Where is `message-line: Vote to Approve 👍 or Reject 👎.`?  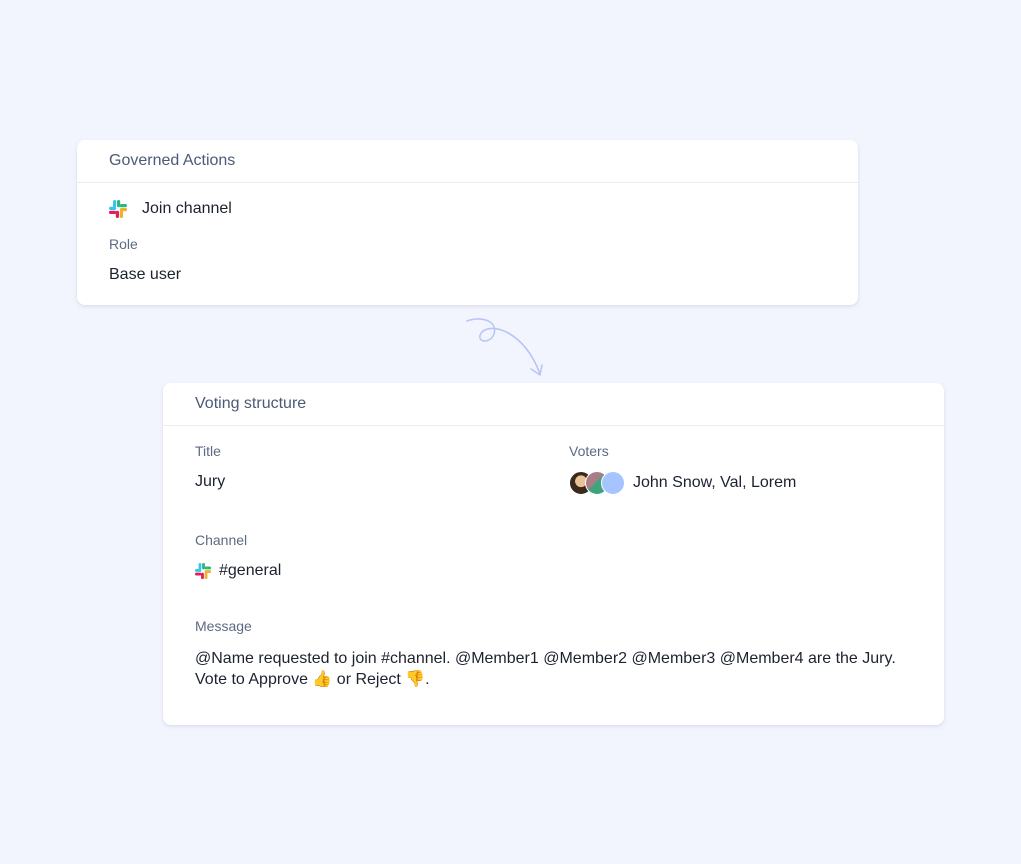 message-line: Vote to Approve 👍 or Reject 👎. is located at coordinates (312, 679).